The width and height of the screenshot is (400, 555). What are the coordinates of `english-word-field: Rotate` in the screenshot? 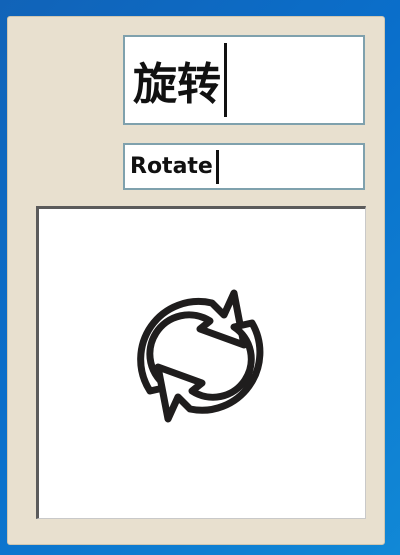 It's located at (244, 166).